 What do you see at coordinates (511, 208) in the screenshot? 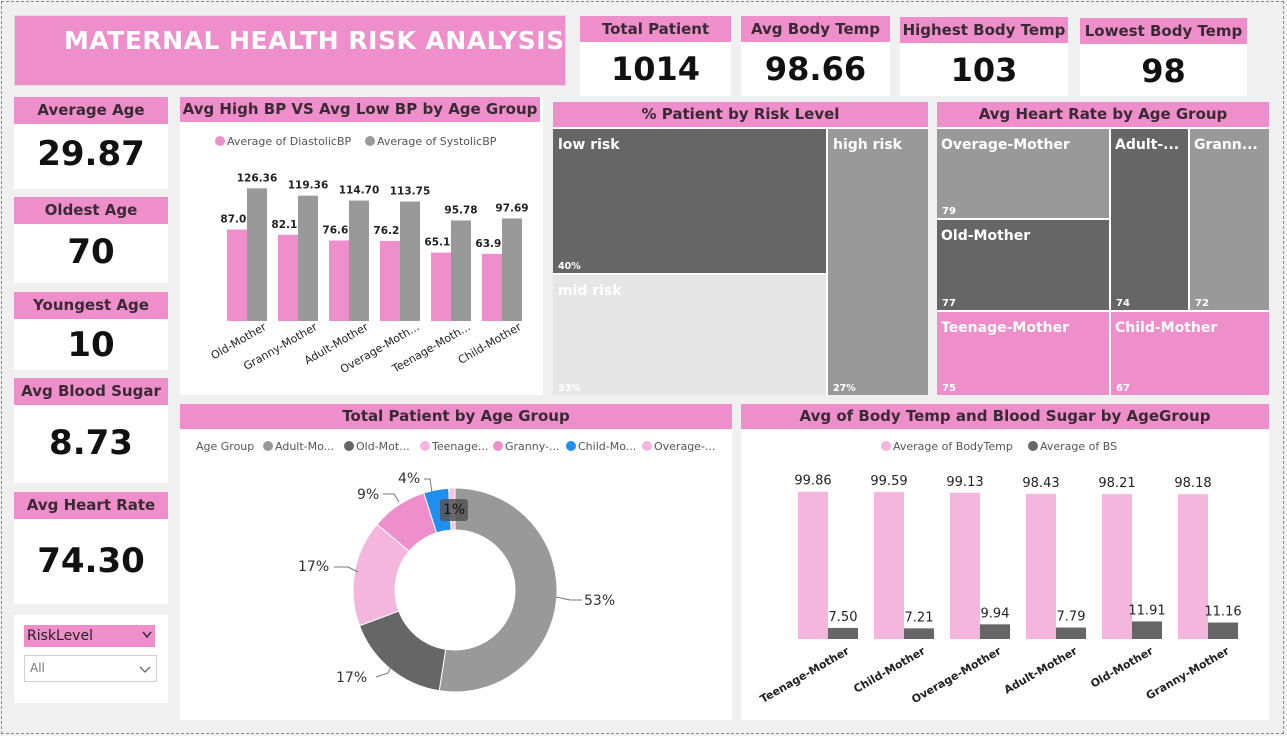
I see `data-label: 97.69` at bounding box center [511, 208].